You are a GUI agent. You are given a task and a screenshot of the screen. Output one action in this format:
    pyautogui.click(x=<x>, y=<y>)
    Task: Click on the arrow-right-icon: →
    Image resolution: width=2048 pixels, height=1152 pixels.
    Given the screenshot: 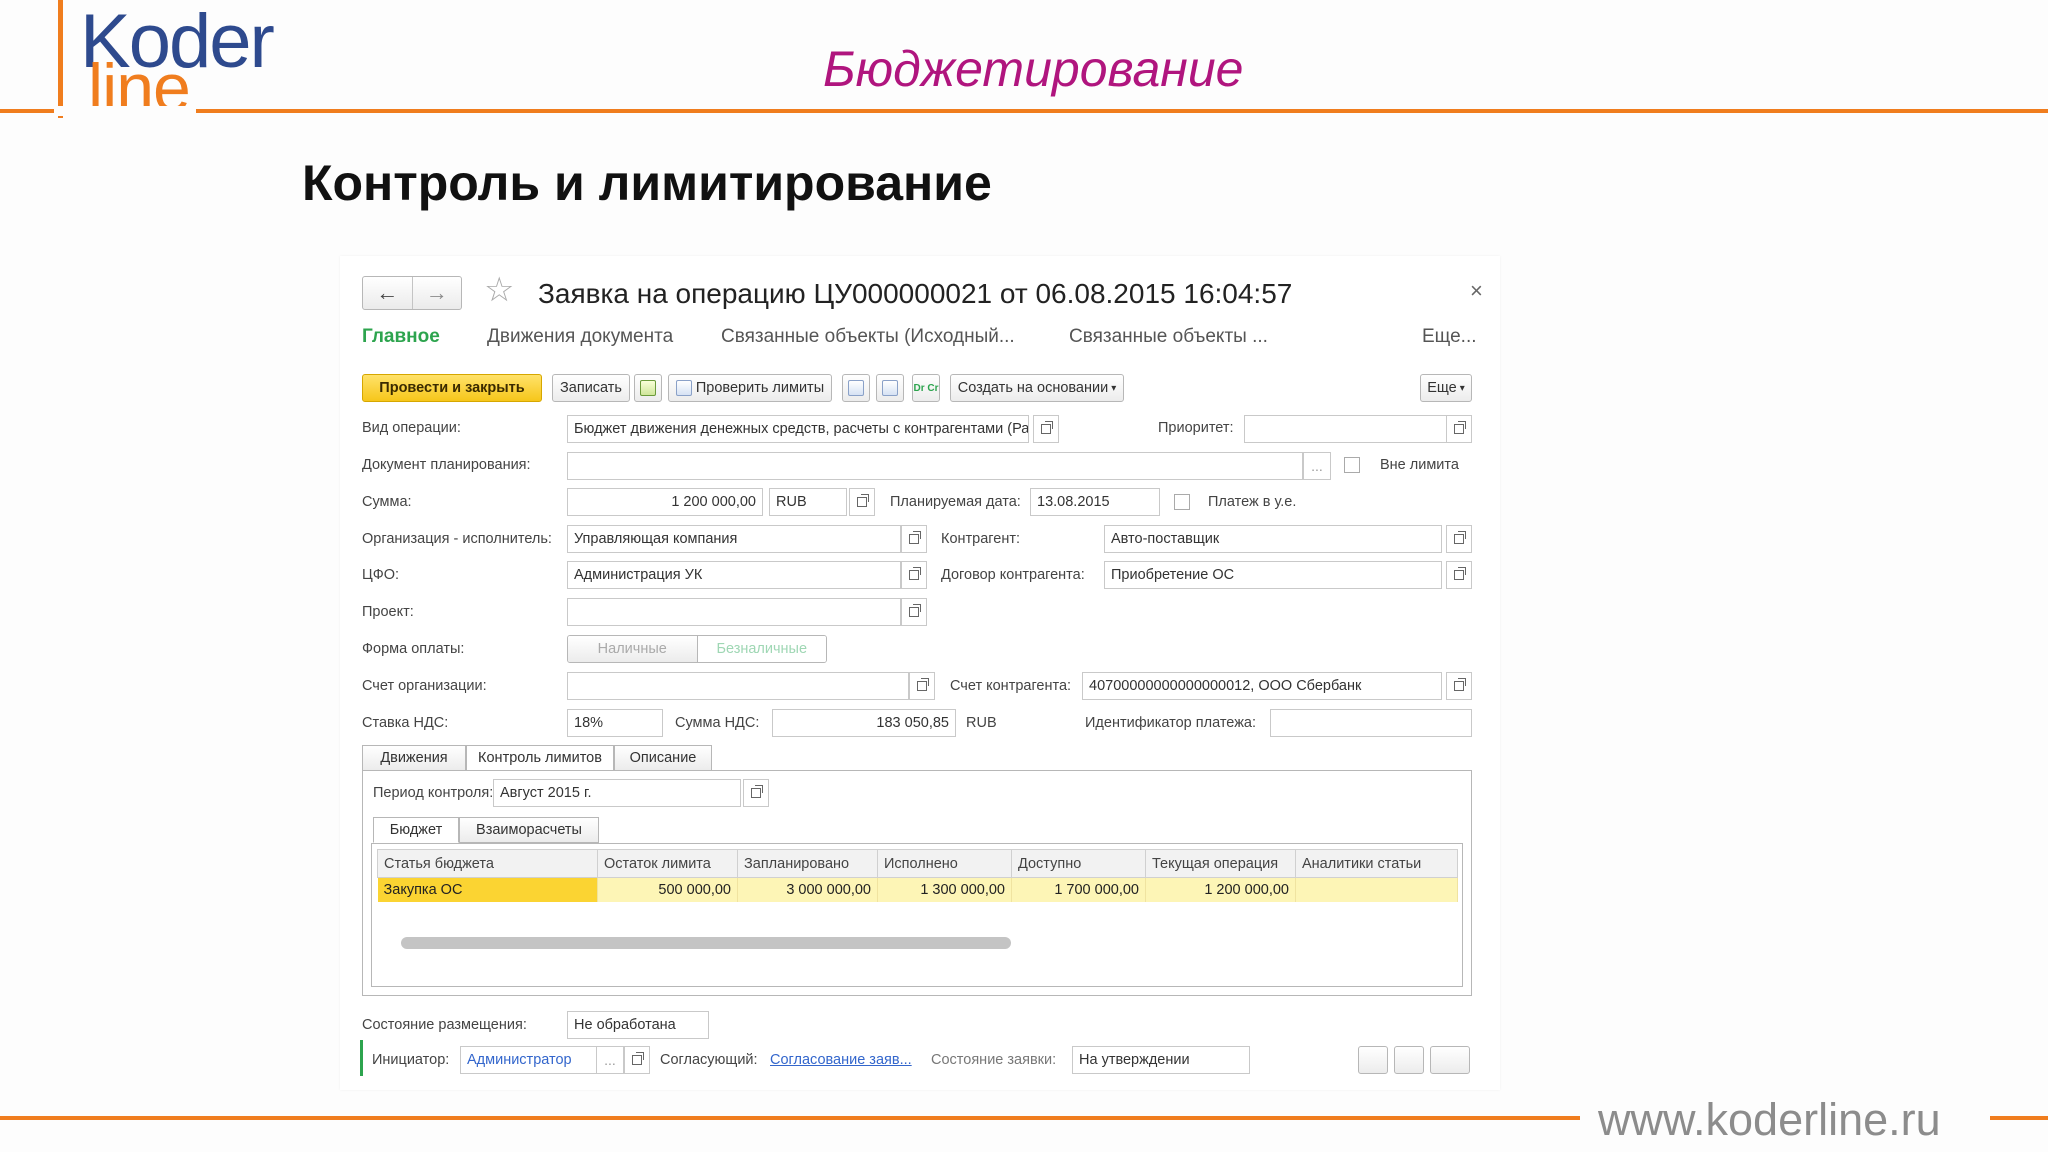 What is the action you would take?
    pyautogui.click(x=436, y=292)
    